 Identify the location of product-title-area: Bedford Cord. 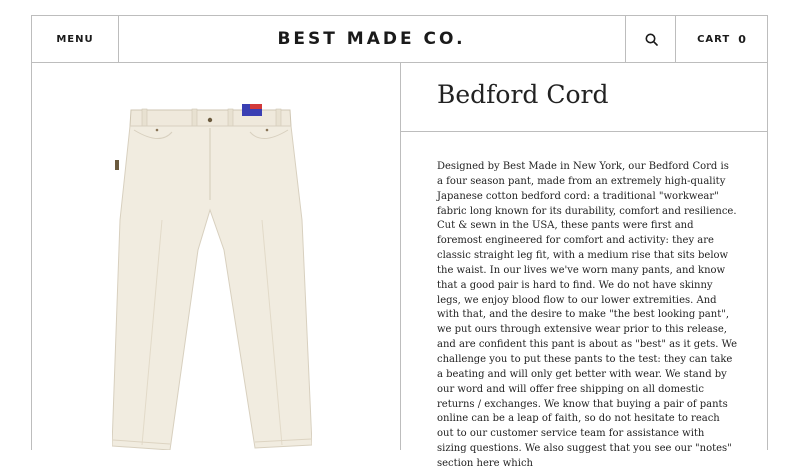
(583, 97).